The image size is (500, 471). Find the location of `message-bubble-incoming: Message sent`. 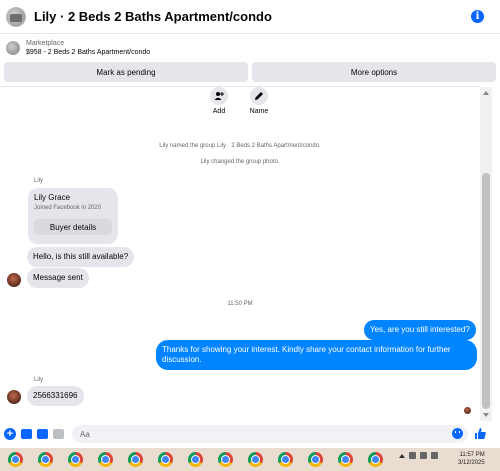

message-bubble-incoming: Message sent is located at coordinates (58, 278).